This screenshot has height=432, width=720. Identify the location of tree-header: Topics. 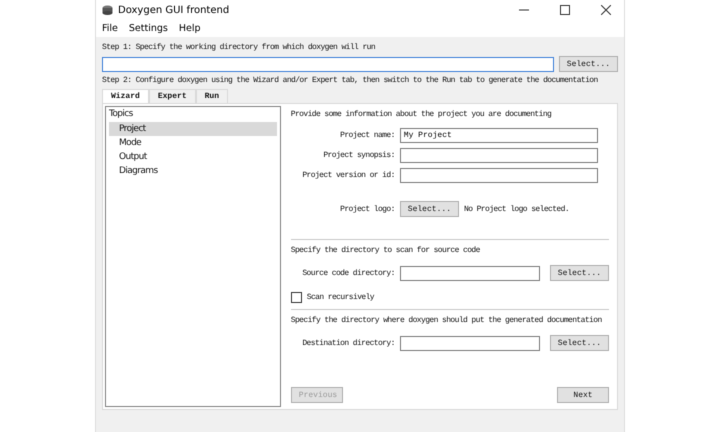
(121, 115).